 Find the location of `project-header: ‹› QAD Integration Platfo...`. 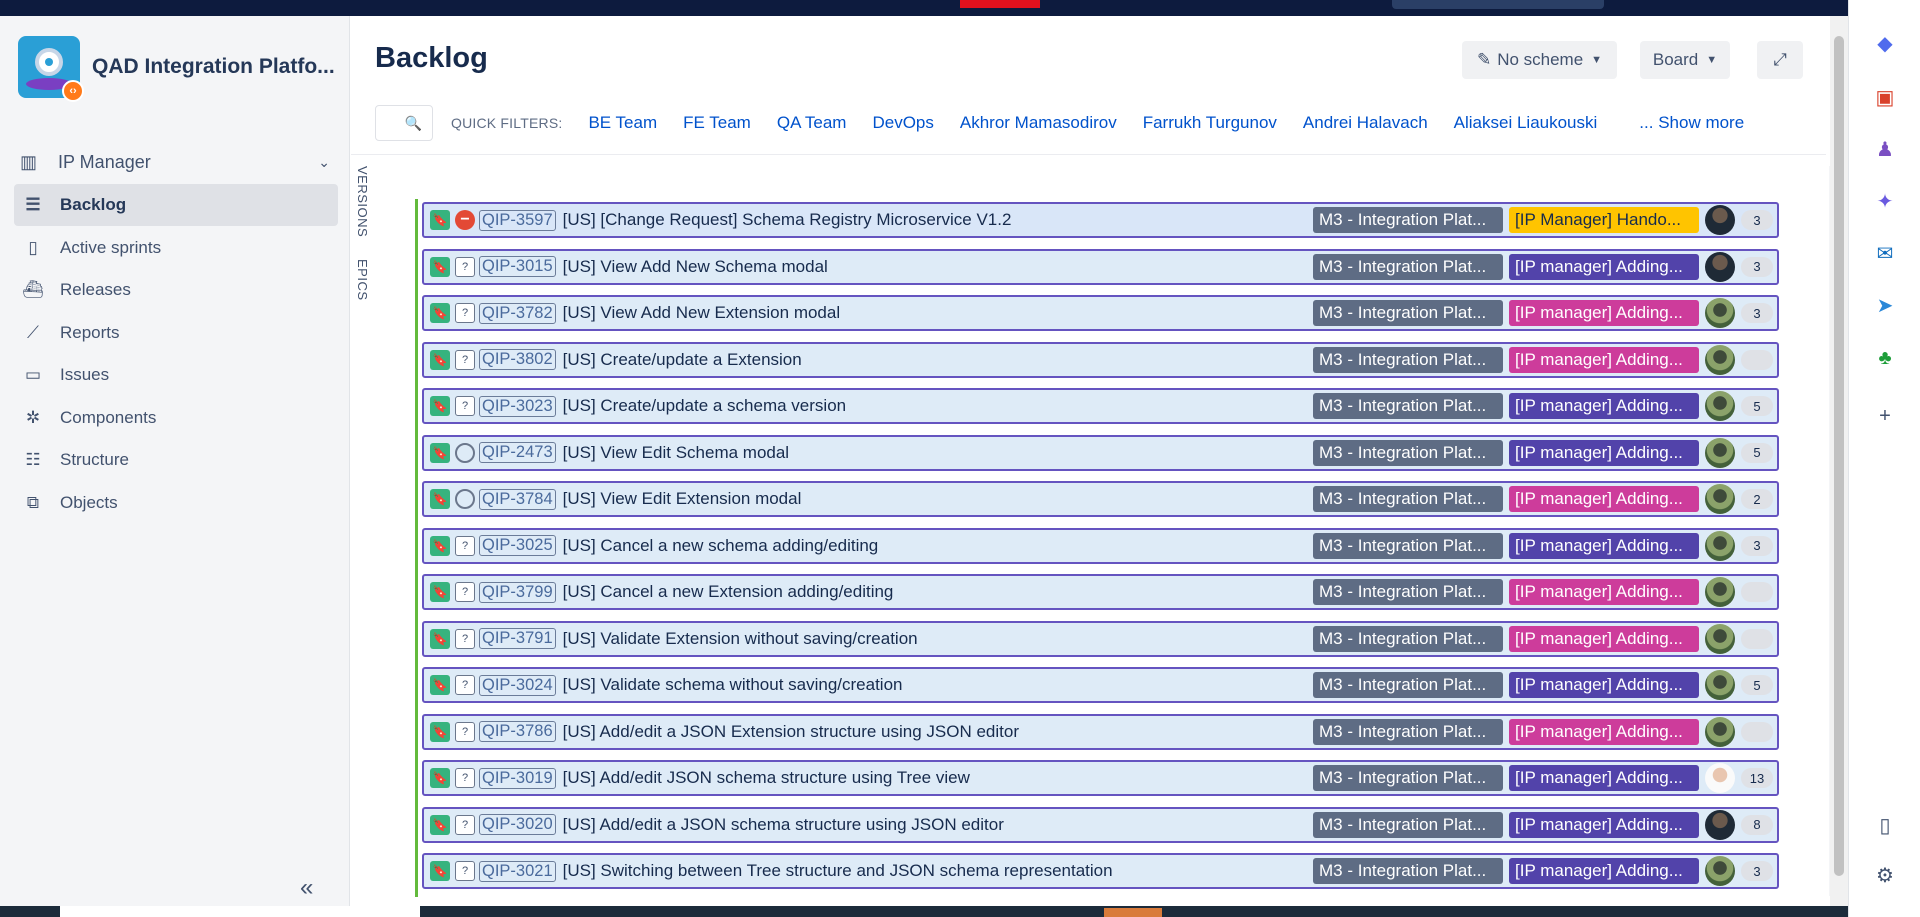

project-header: ‹› QAD Integration Platfo... is located at coordinates (176, 69).